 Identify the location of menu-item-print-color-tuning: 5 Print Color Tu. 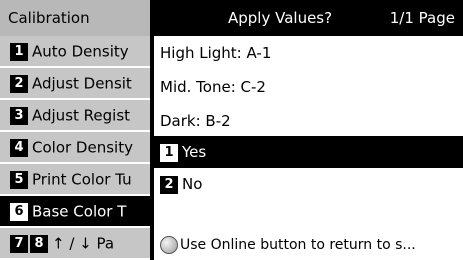
(75, 180).